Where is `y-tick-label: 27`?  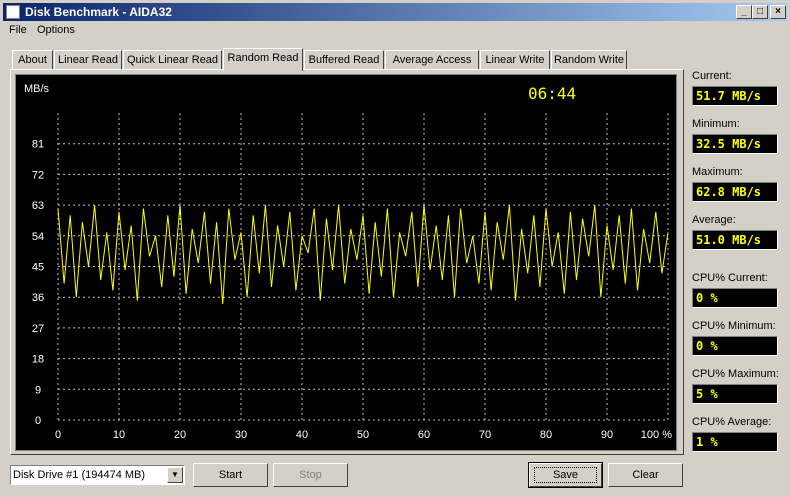 y-tick-label: 27 is located at coordinates (38, 329).